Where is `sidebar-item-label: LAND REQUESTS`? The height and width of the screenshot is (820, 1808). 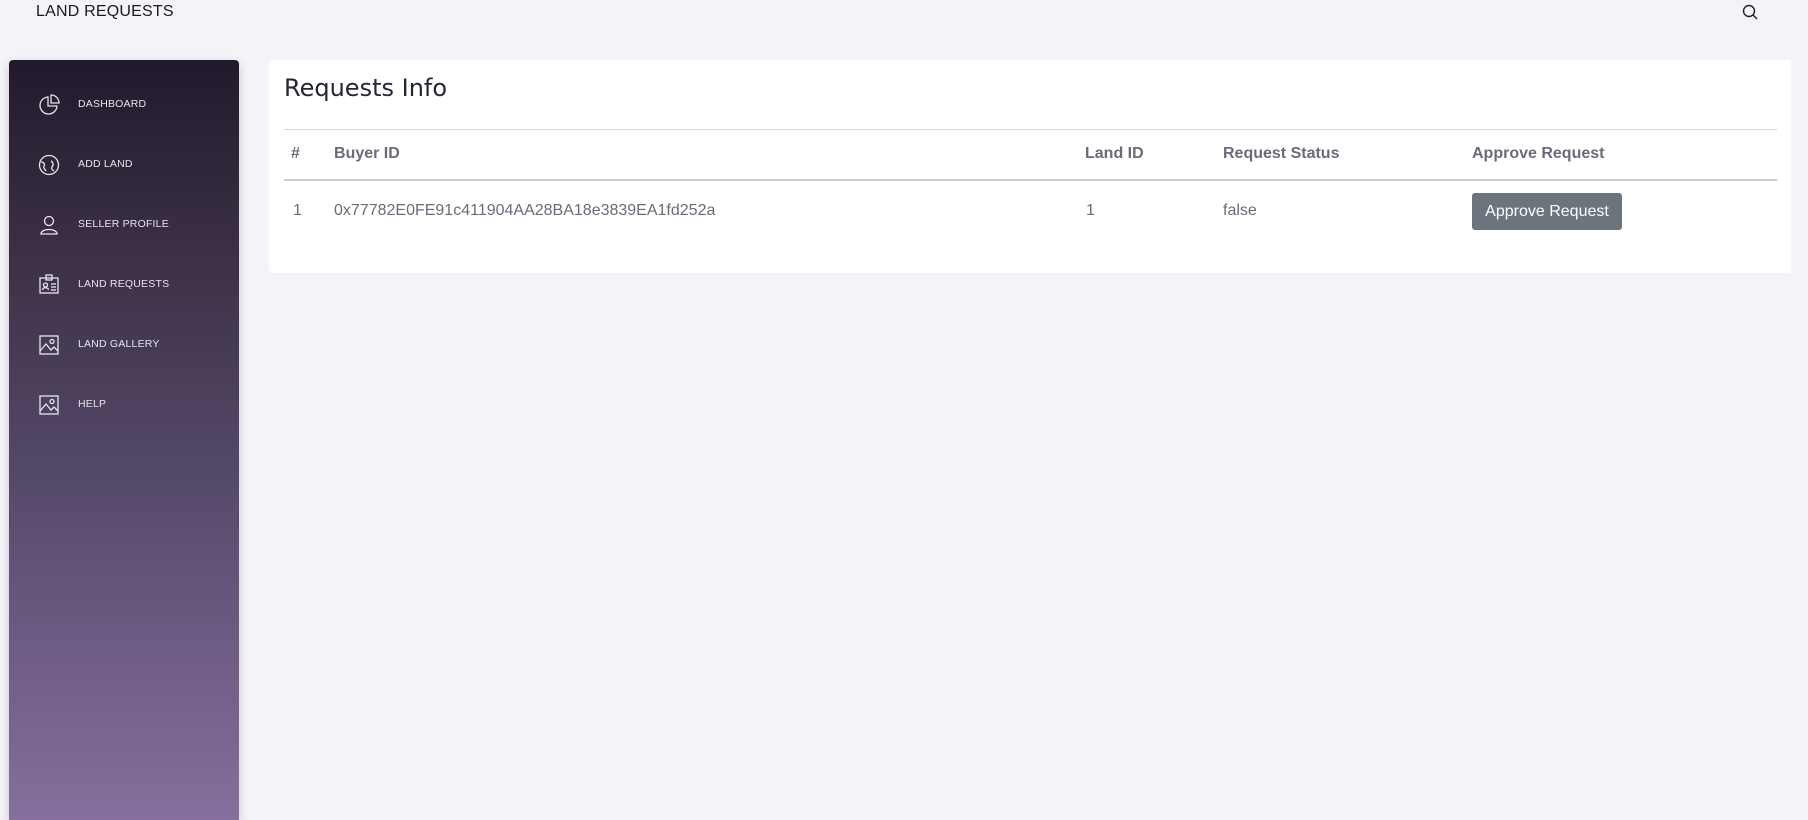 sidebar-item-label: LAND REQUESTS is located at coordinates (124, 284).